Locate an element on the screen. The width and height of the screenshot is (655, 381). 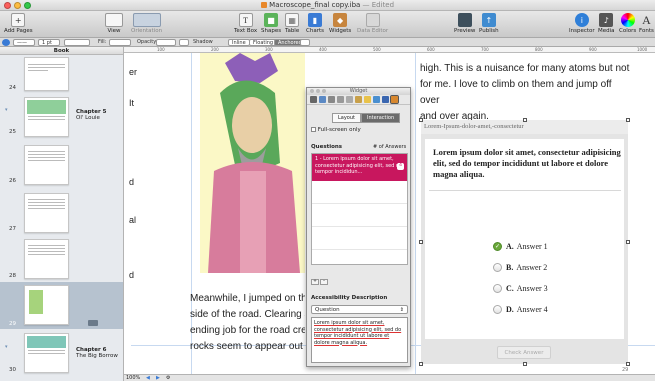
wrap-tab-icon is located at coordinates (331, 99).